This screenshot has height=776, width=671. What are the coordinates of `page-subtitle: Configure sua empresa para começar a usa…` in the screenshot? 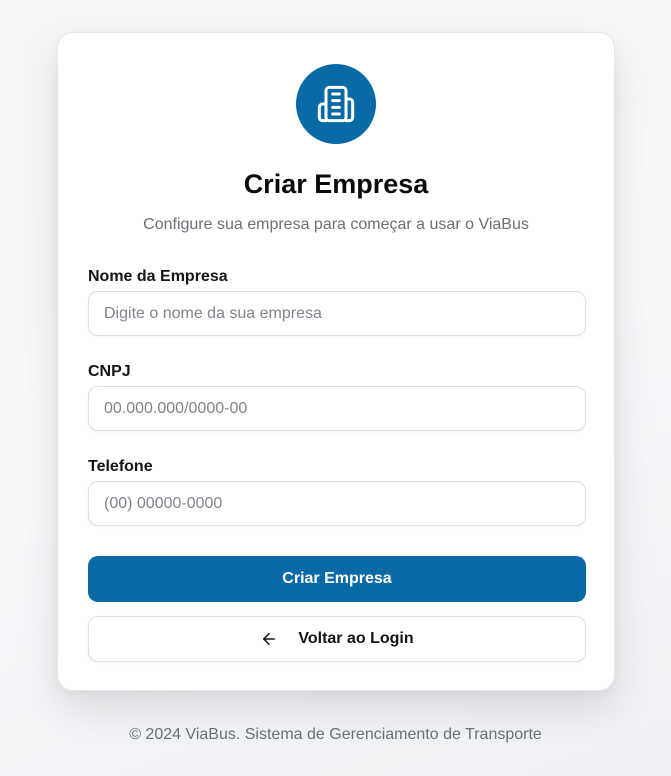 It's located at (336, 224).